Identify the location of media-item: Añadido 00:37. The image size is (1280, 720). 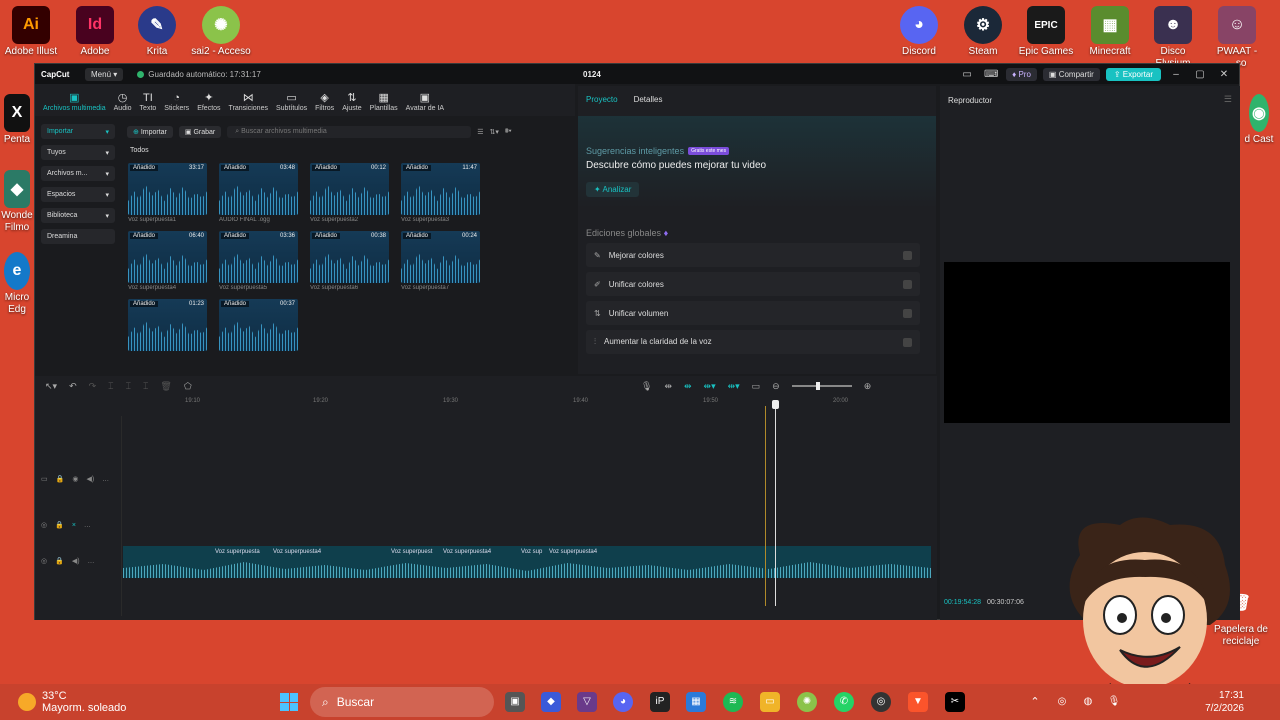
(258, 330).